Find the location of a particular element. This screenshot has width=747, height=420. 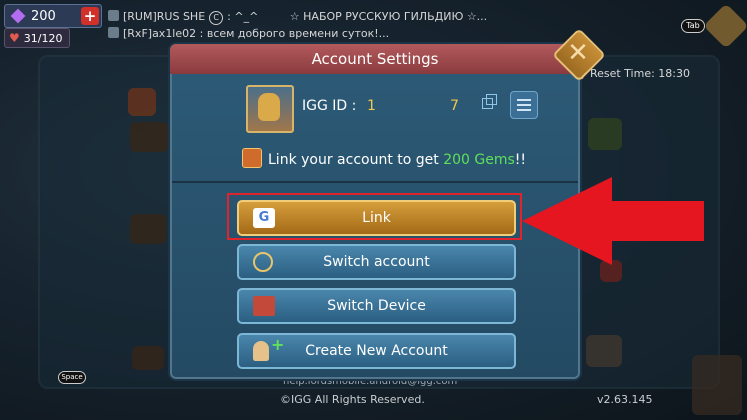

switch-account-label: Switch account is located at coordinates (376, 262).